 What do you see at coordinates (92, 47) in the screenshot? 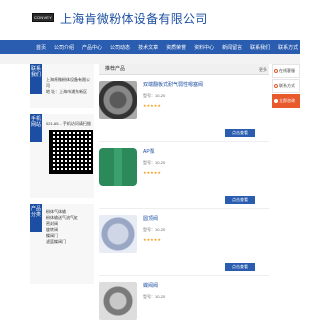
I see `nav-item-products: 产品中心` at bounding box center [92, 47].